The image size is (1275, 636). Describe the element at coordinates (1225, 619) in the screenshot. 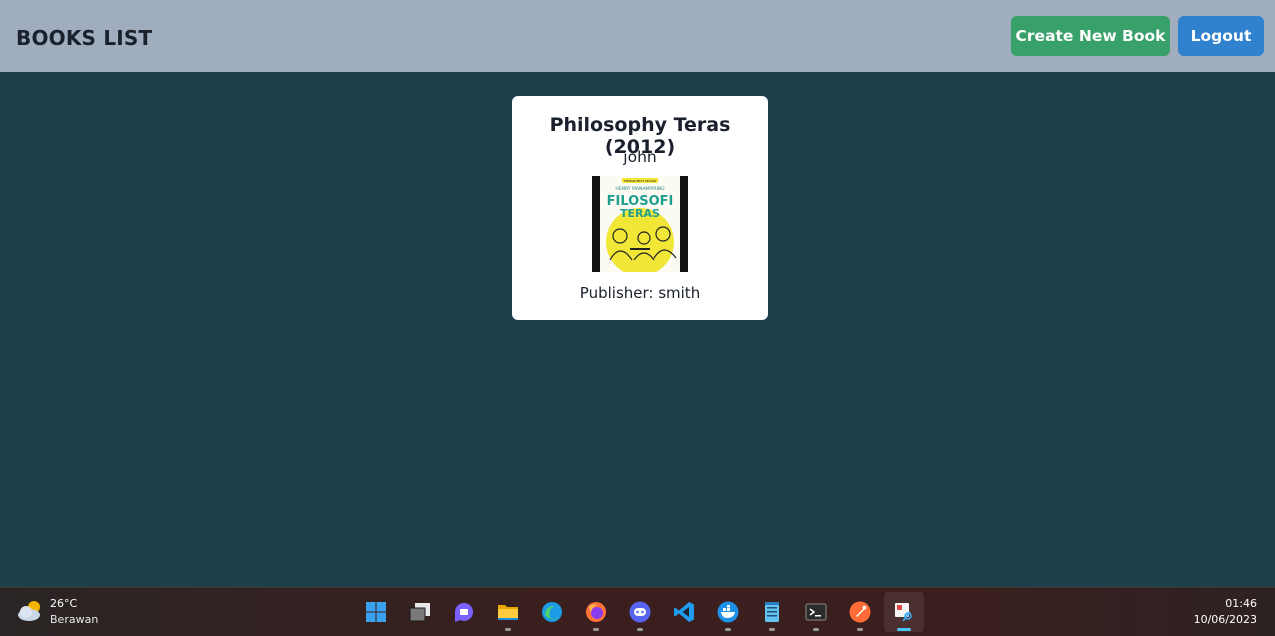

I see `clock-date: 10/06/2023` at that location.